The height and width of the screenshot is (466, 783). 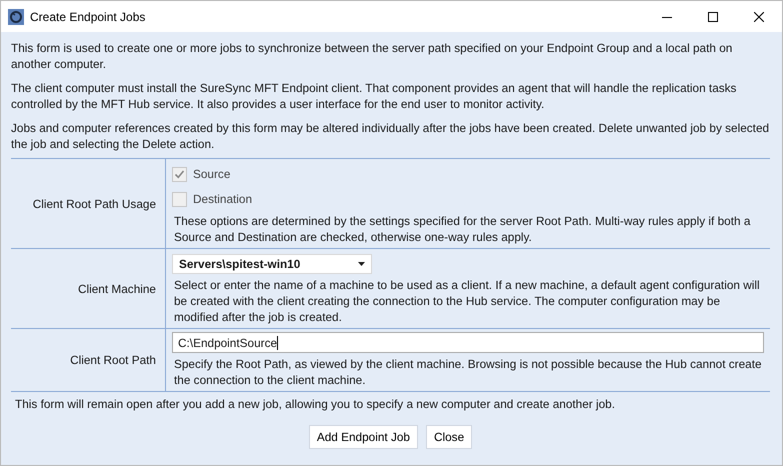 What do you see at coordinates (374, 96) in the screenshot?
I see `description-text: The client computer must install the SureSync MFT Endpoint client. That component provides an agent that will handle the replication tasks controlled by the MFT Hub service. It also provides a user interface for the end user to monitor activity.` at bounding box center [374, 96].